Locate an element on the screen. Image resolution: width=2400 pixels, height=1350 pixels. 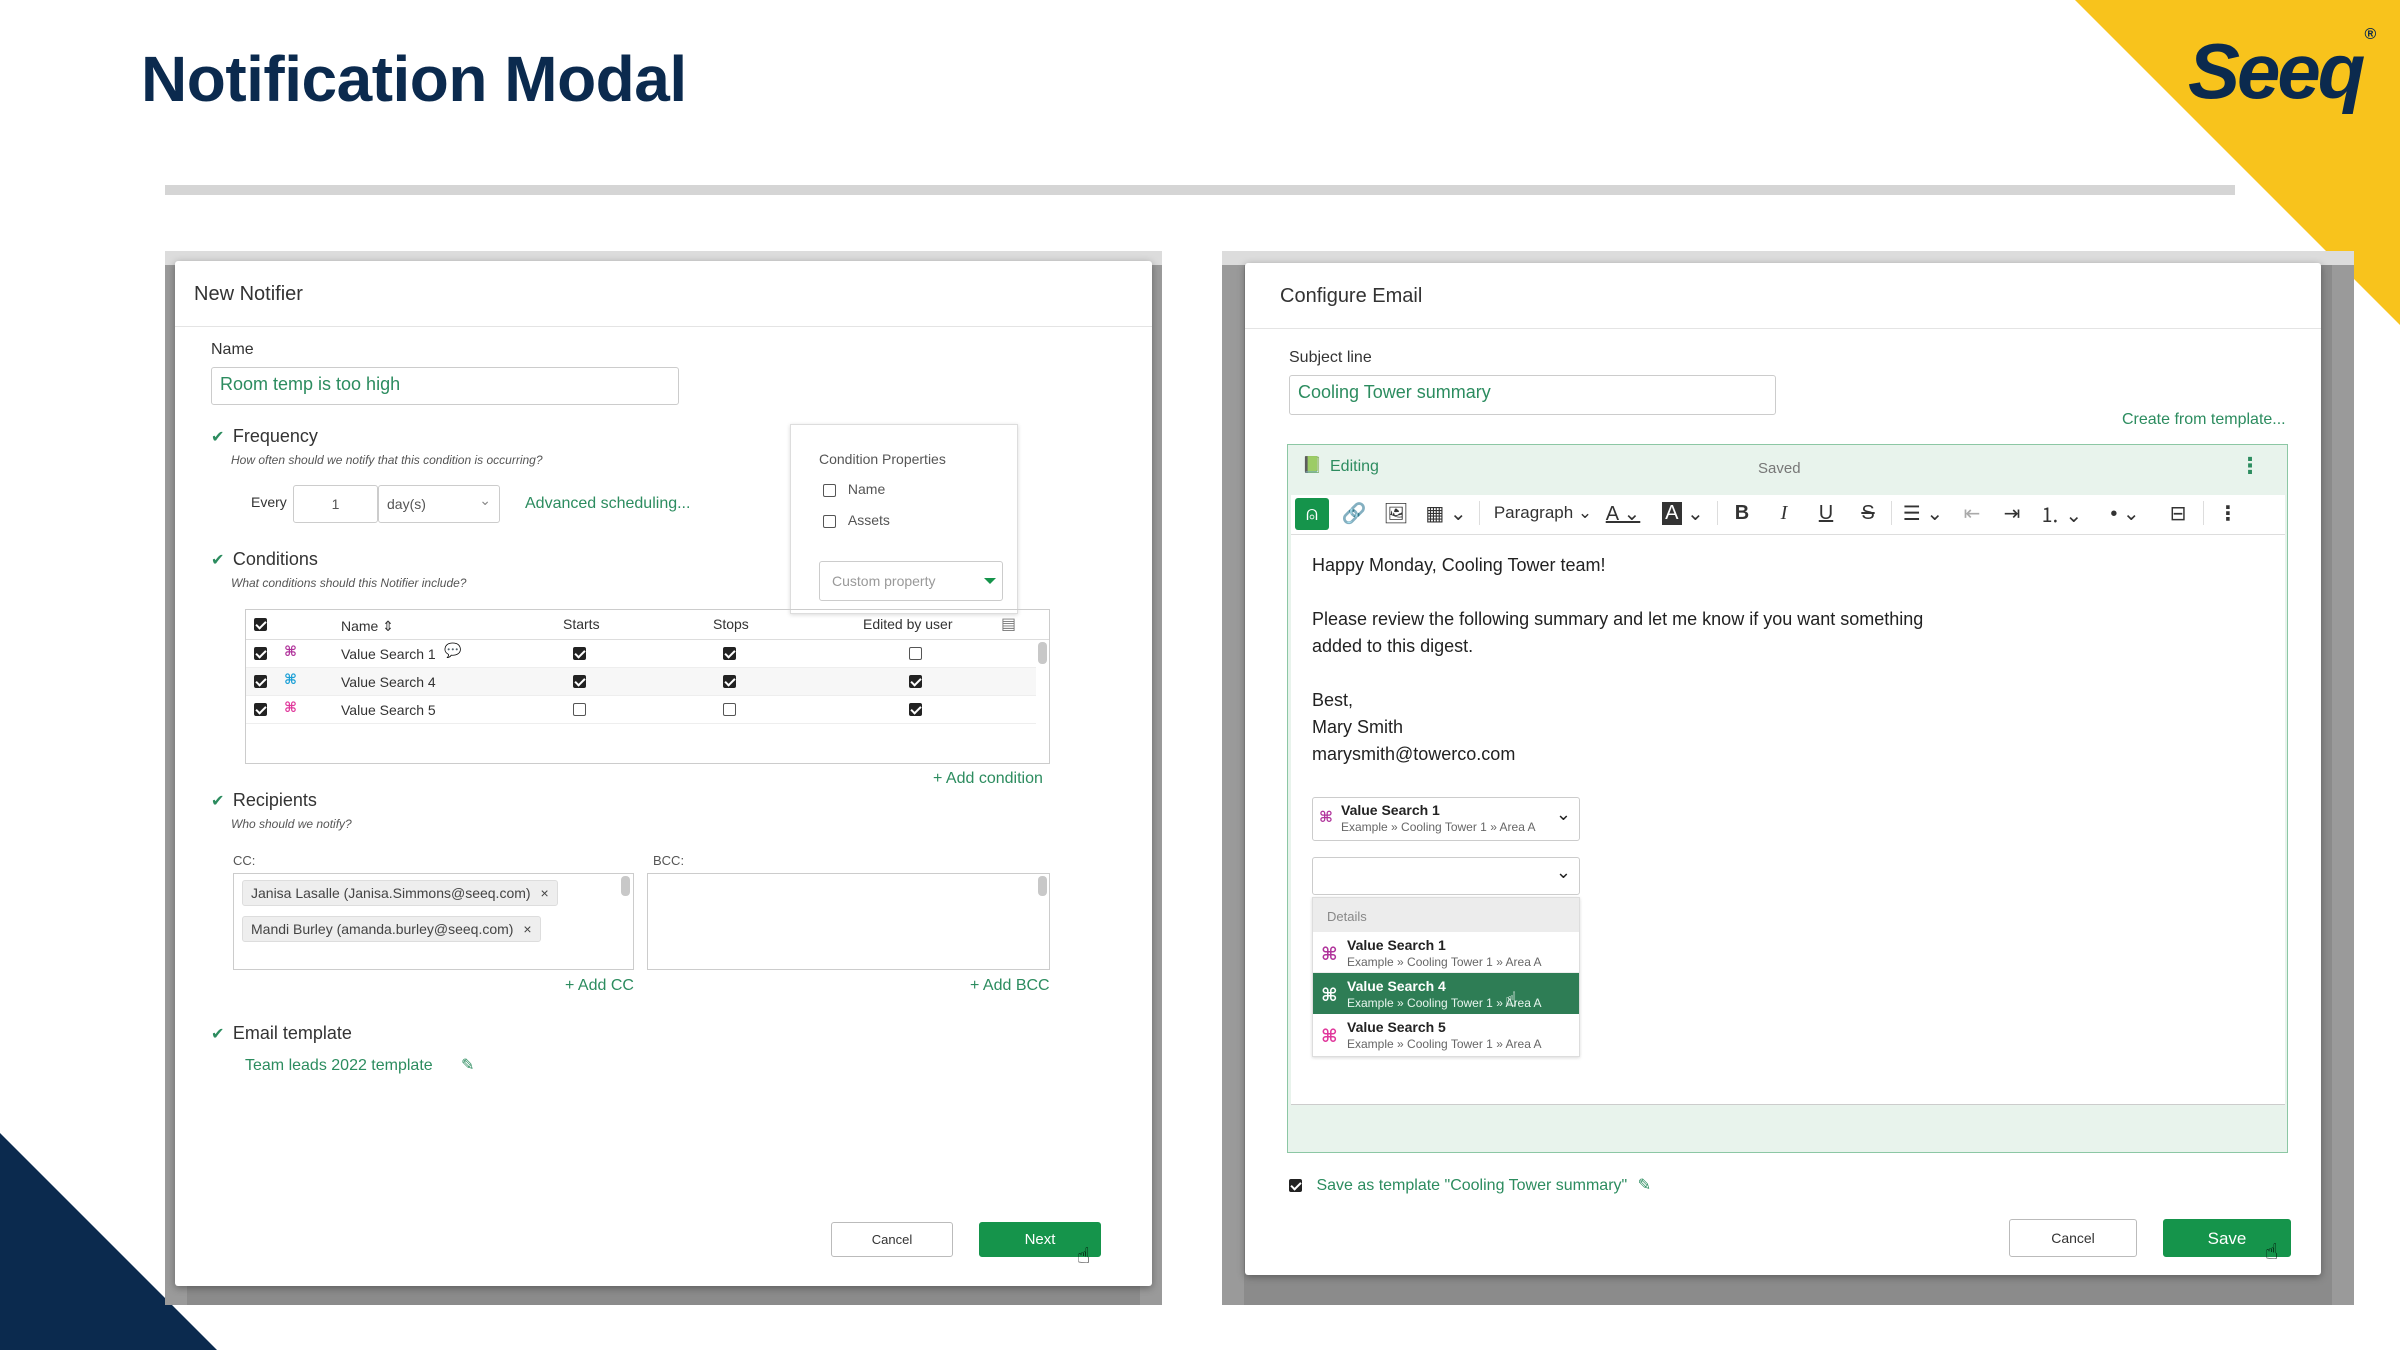
pointer-cursor-icon: ☝ is located at coordinates (2272, 1251).